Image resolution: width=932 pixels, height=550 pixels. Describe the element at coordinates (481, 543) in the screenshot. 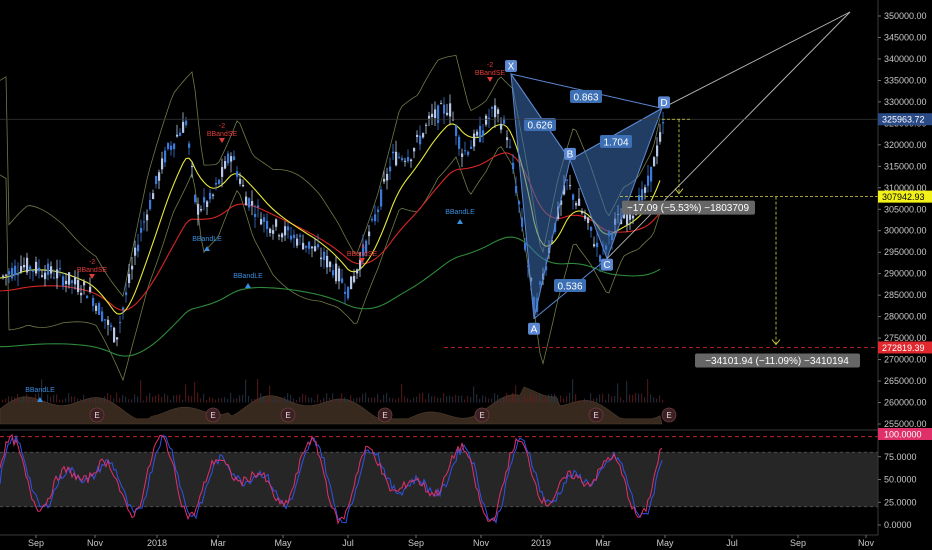

I see `time-tick-label: Nov` at that location.